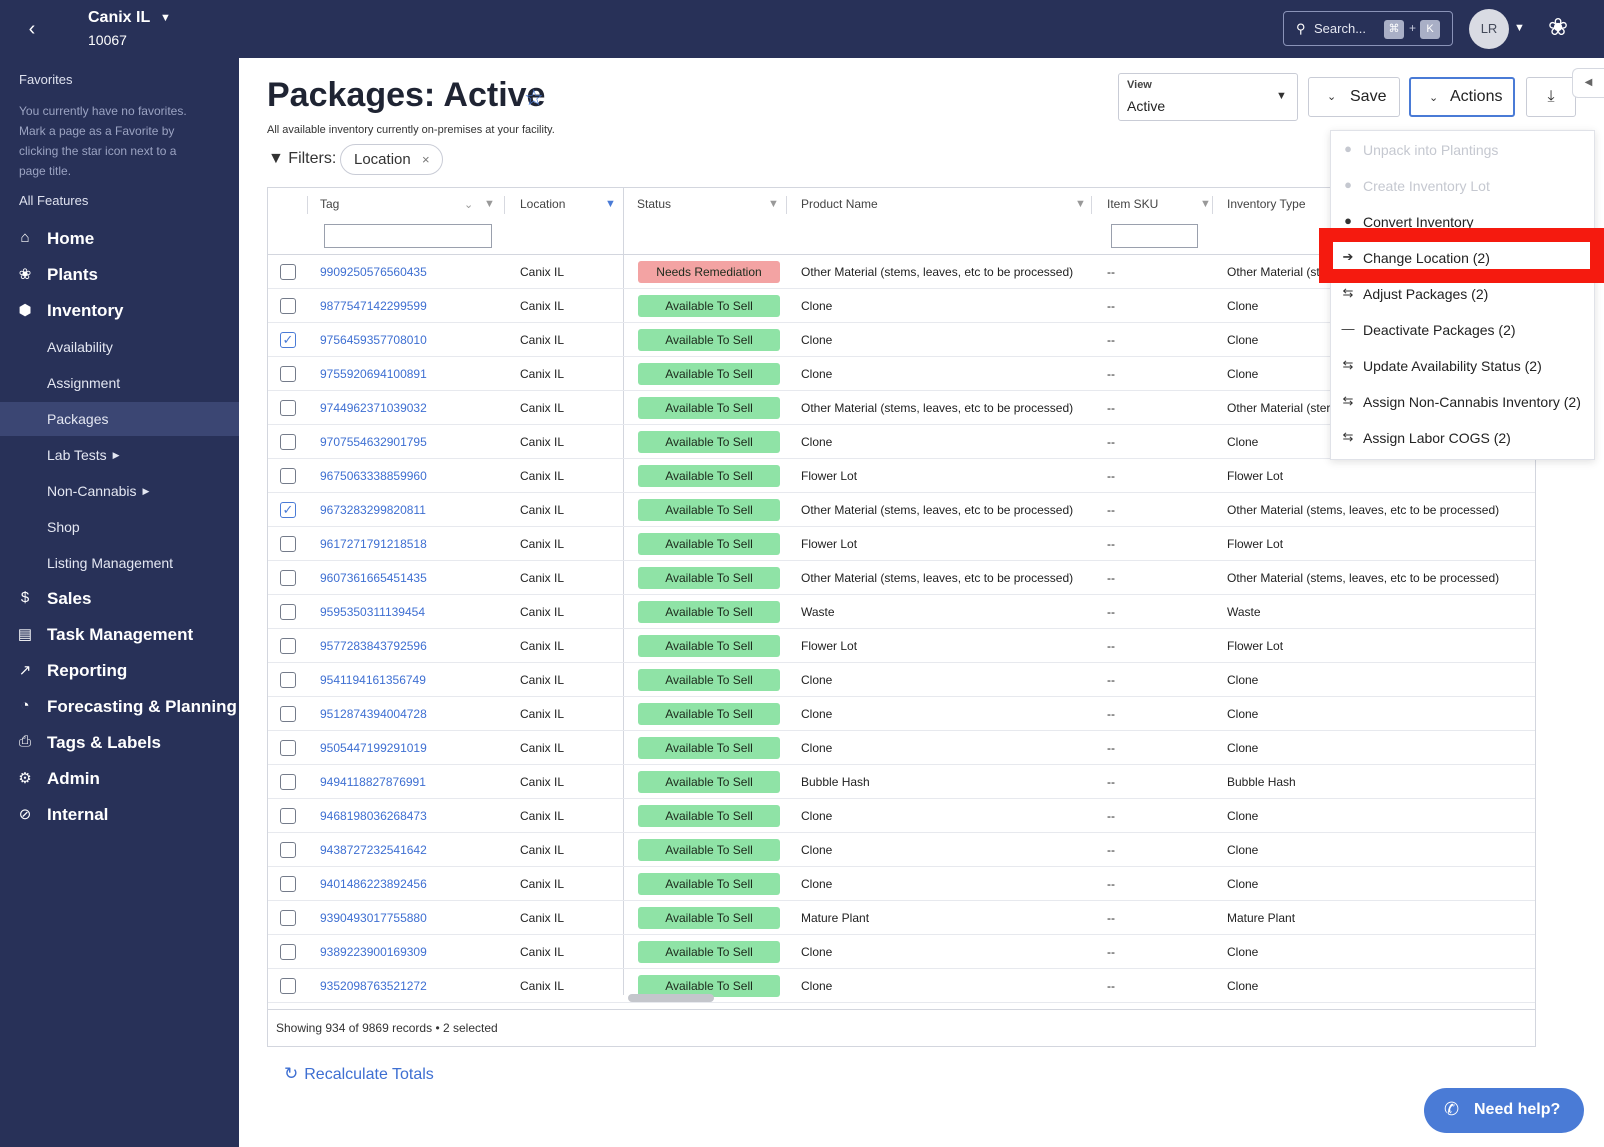 This screenshot has width=1604, height=1147. What do you see at coordinates (468, 204) in the screenshot?
I see `sort-chevron-icon: ⌄` at bounding box center [468, 204].